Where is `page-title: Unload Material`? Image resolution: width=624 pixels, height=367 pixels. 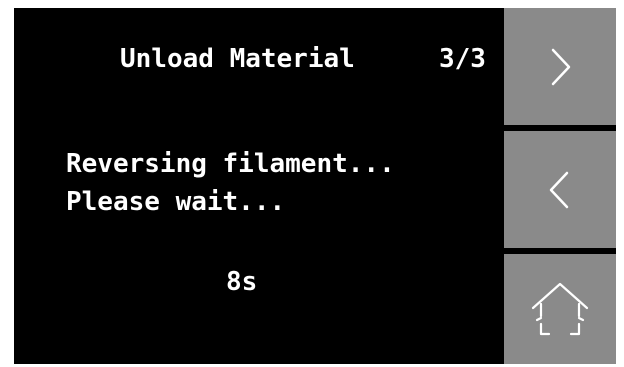
page-title: Unload Material is located at coordinates (237, 59).